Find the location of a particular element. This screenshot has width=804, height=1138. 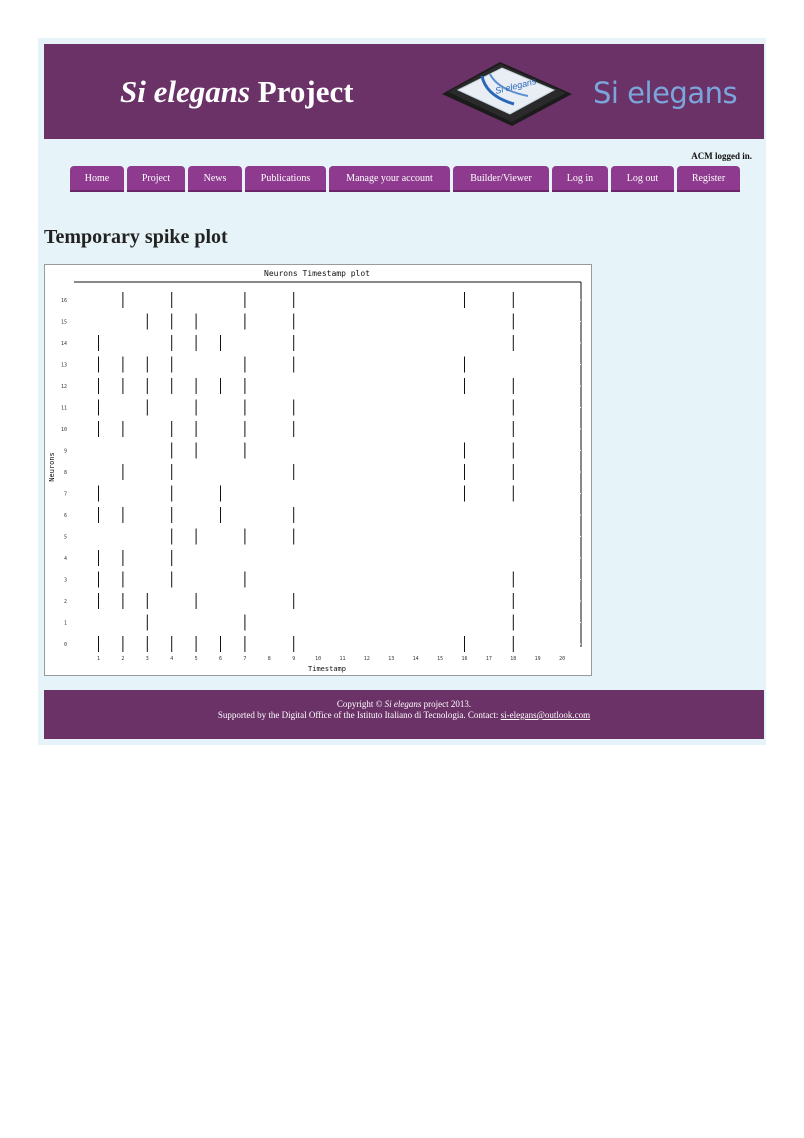

nav-builder-viewer: Builder/Viewer is located at coordinates (501, 179).